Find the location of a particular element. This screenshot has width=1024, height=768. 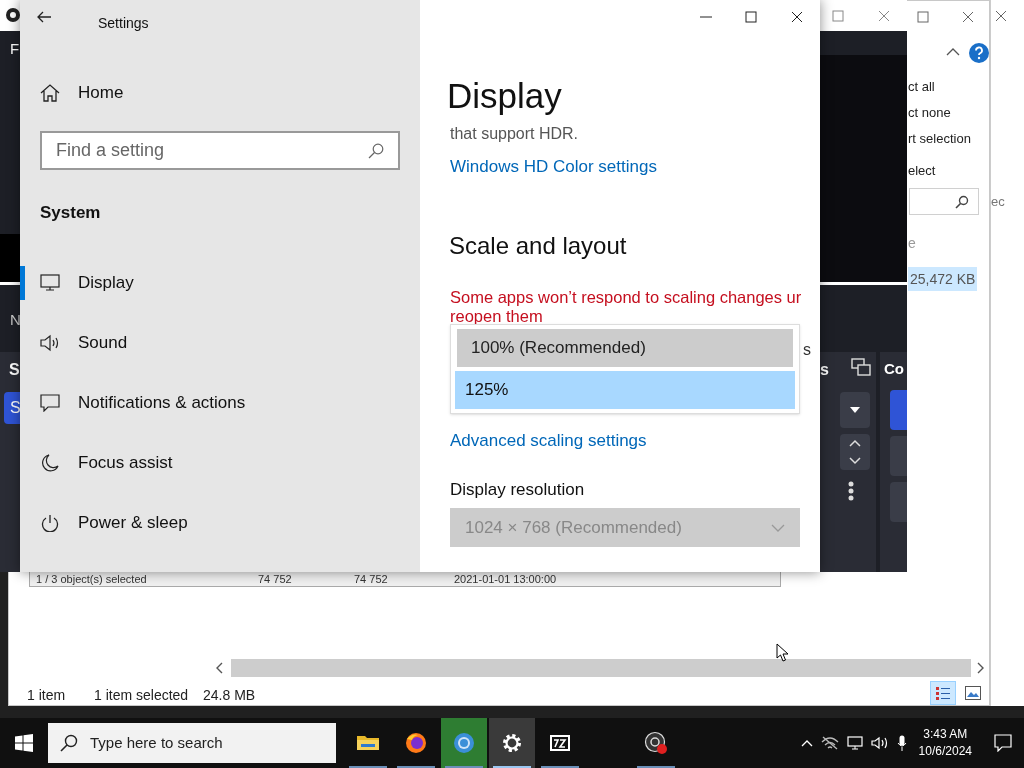

nav-item: Notifications & actions is located at coordinates (222, 403).